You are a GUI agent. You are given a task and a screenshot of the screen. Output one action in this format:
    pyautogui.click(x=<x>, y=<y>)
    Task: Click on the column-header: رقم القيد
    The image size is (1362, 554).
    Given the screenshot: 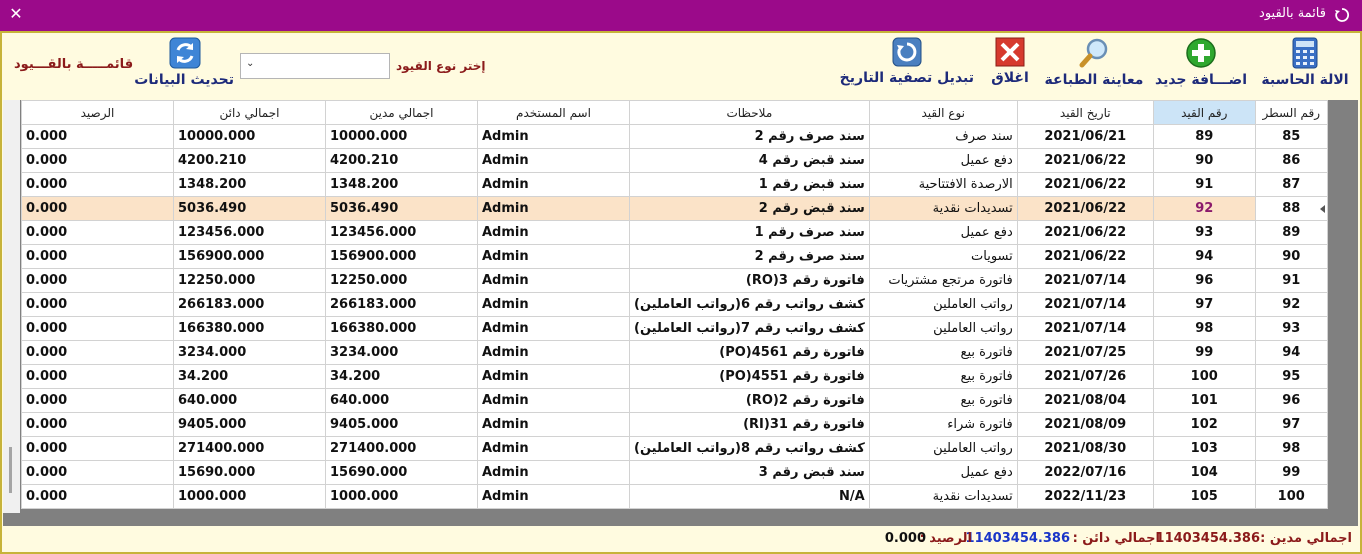 What is the action you would take?
    pyautogui.click(x=1204, y=112)
    